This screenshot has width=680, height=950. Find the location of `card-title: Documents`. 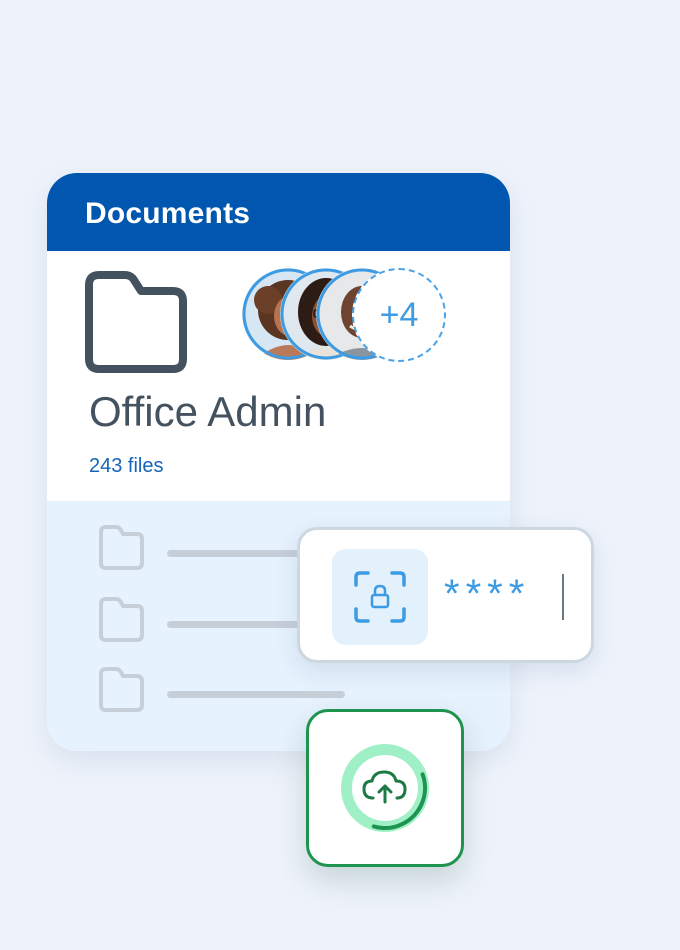

card-title: Documents is located at coordinates (168, 213).